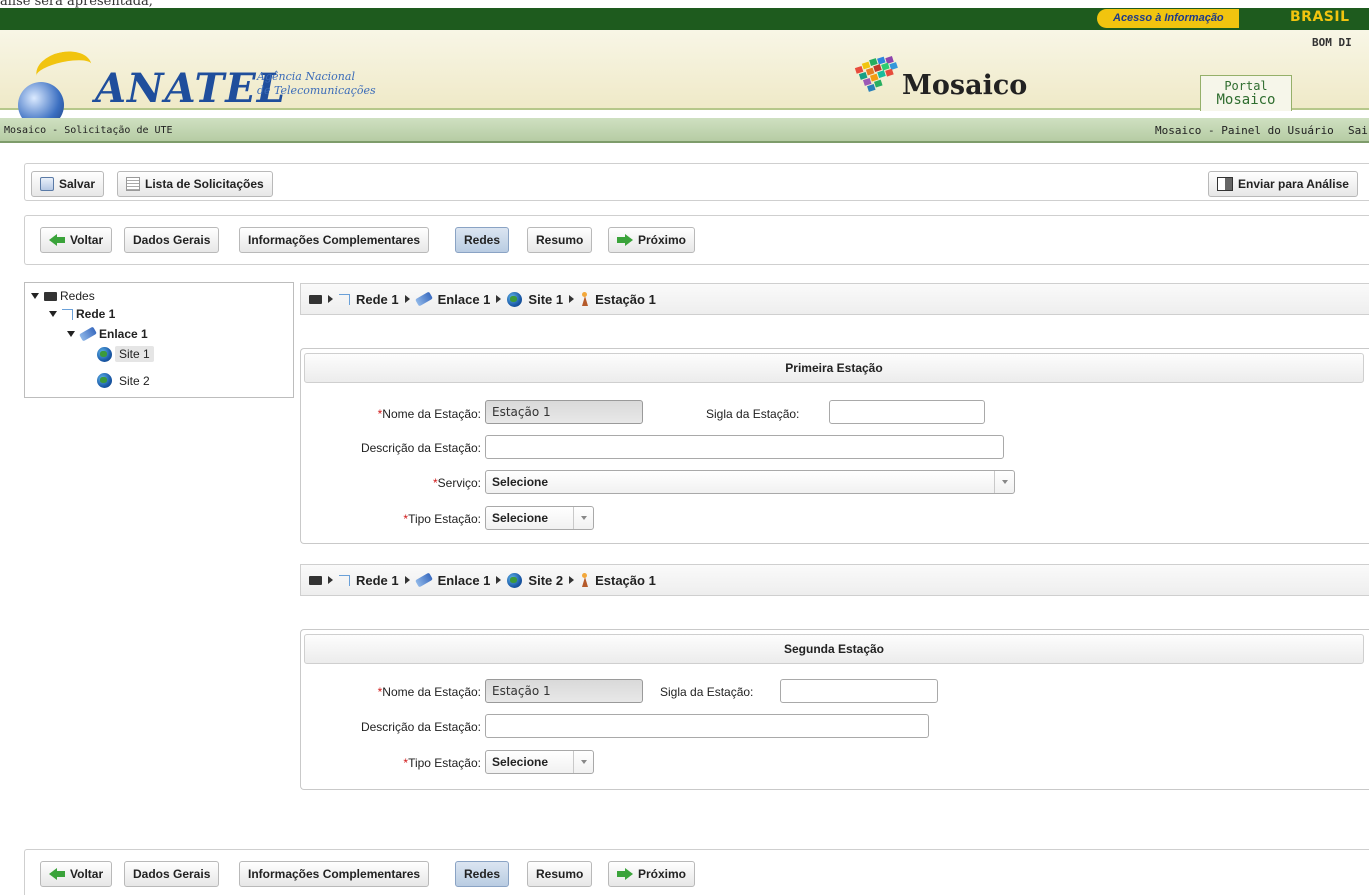  I want to click on station-description-label: Descrição da Estação:, so click(420, 727).